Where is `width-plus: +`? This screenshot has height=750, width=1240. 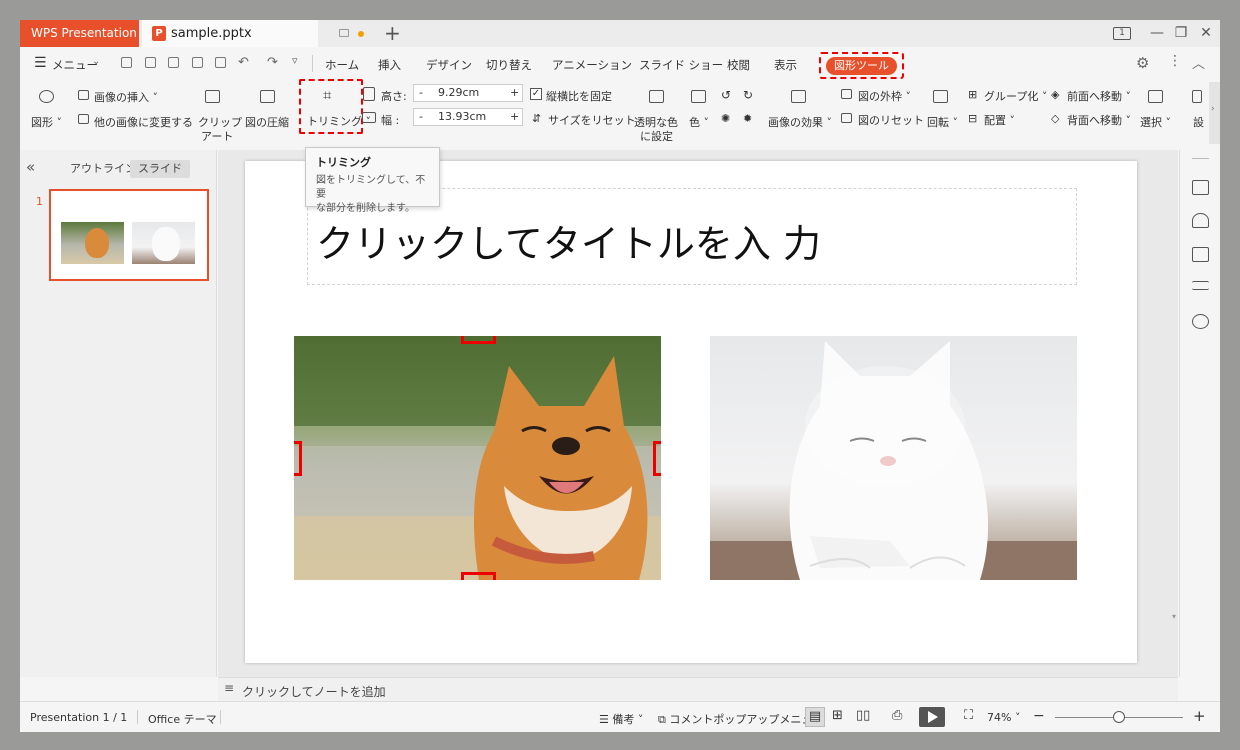
width-plus: + is located at coordinates (514, 117).